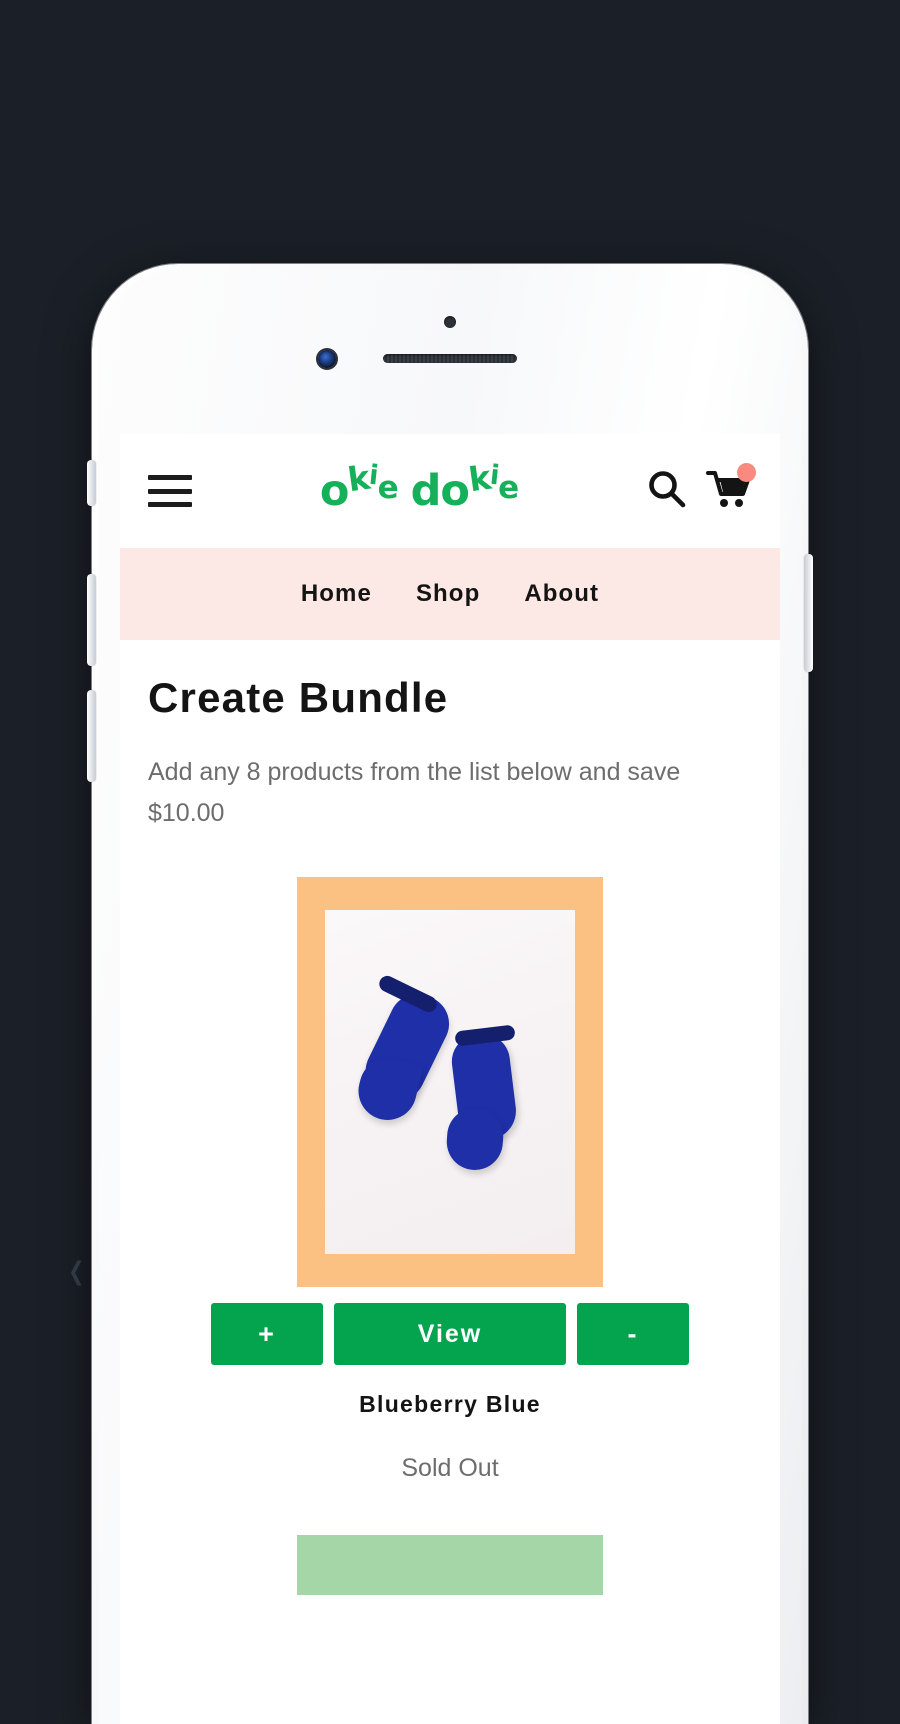 This screenshot has width=900, height=1724. What do you see at coordinates (91, 736) in the screenshot?
I see `volume-down-button` at bounding box center [91, 736].